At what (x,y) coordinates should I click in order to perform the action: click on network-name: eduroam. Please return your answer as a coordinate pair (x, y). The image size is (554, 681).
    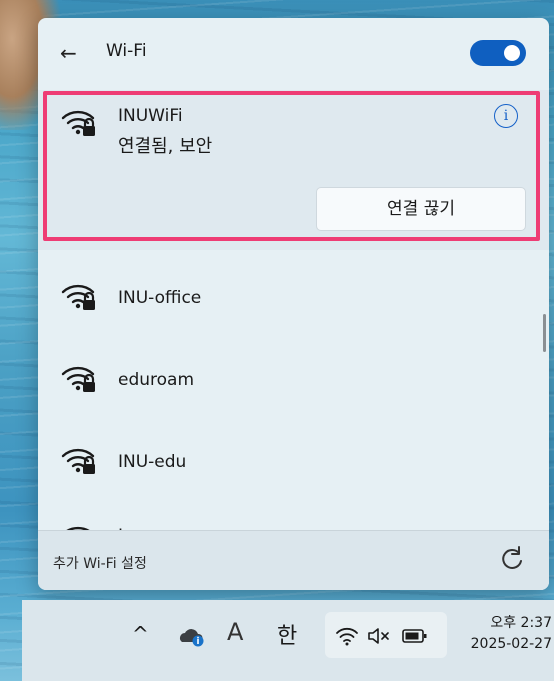
    Looking at the image, I should click on (156, 380).